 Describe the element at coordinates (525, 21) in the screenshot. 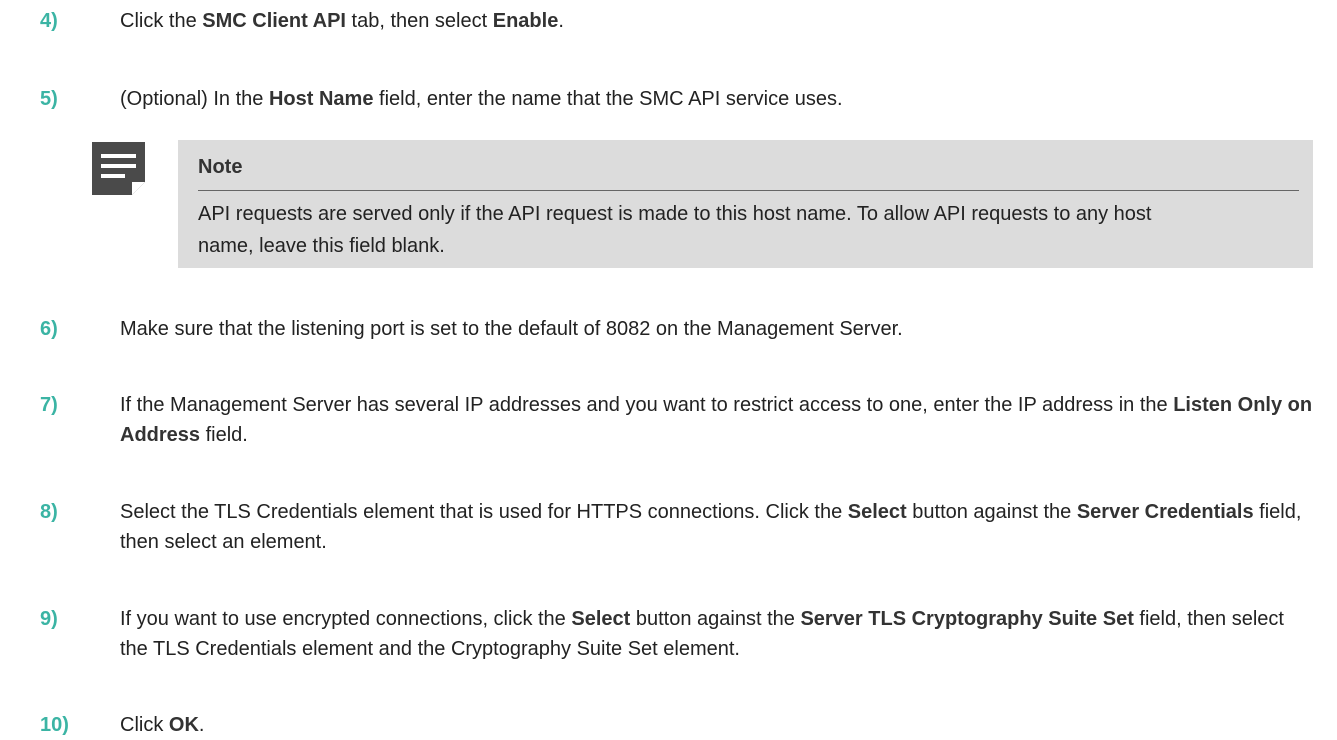

I see `ui-term: Enable` at that location.